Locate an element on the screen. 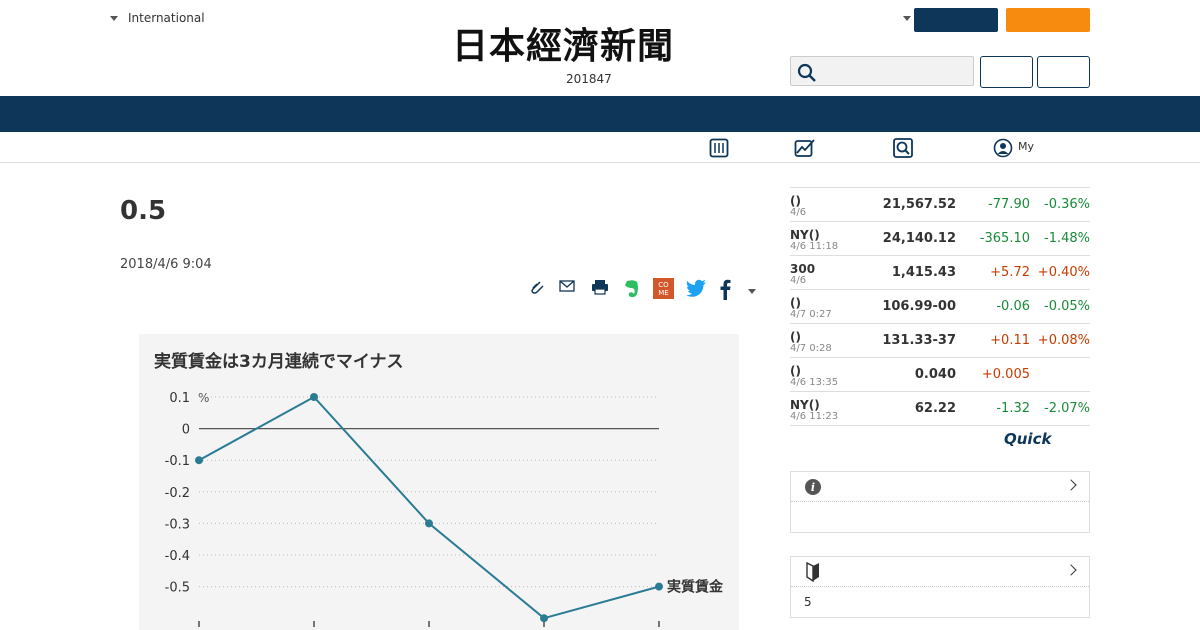 This screenshot has width=1200, height=630. info-box: i is located at coordinates (940, 502).